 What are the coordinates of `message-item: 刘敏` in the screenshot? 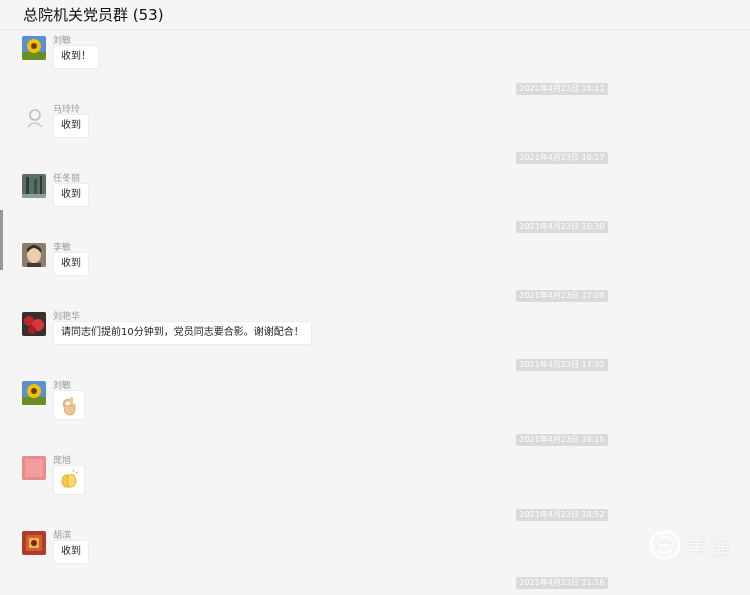 It's located at (375, 405).